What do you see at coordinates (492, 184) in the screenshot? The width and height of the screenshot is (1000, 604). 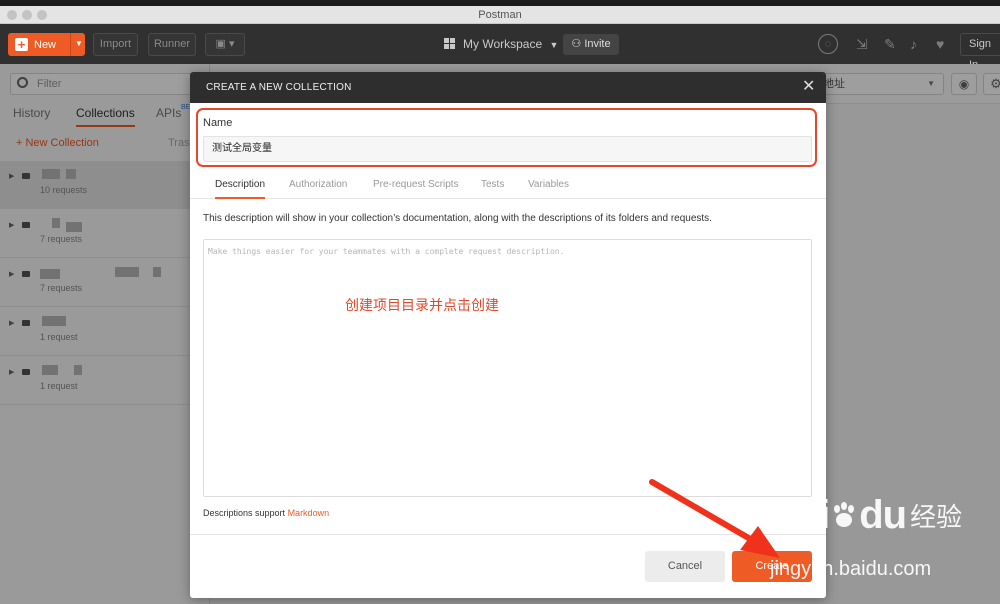 I see `tab-tests: Tests` at bounding box center [492, 184].